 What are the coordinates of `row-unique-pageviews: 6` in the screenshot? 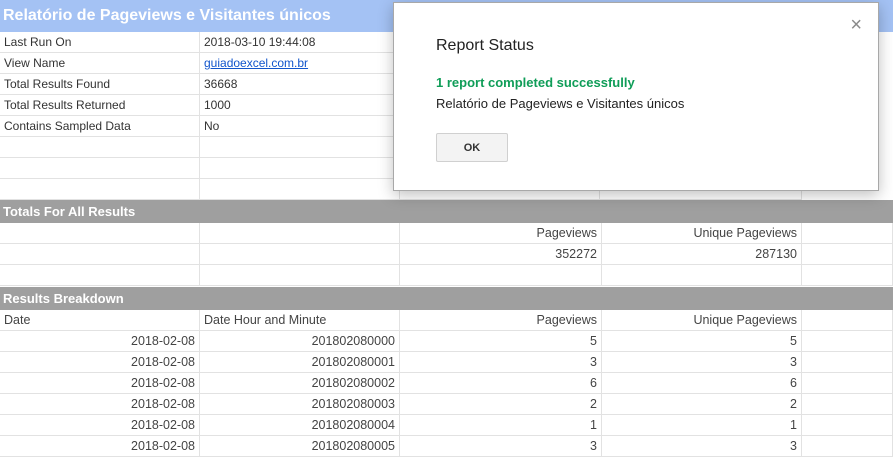 It's located at (702, 383).